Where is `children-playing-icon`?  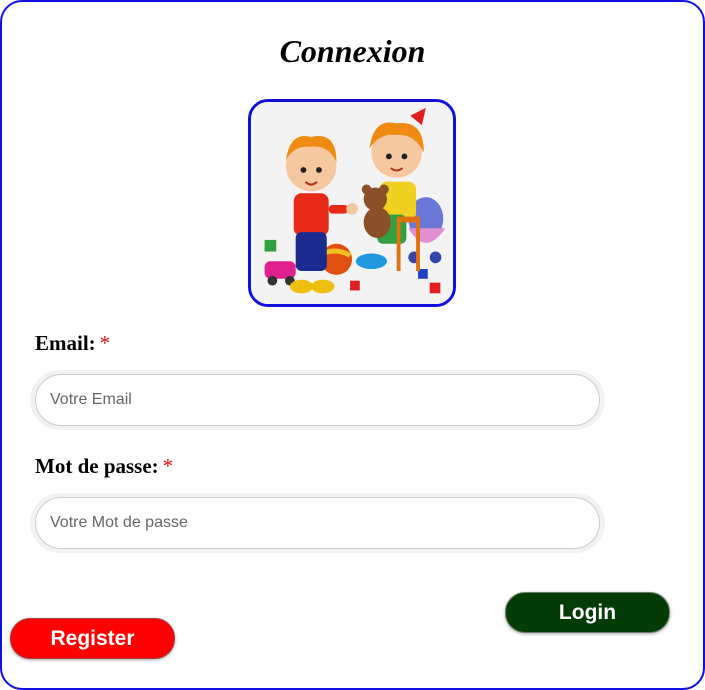
children-playing-icon is located at coordinates (352, 203).